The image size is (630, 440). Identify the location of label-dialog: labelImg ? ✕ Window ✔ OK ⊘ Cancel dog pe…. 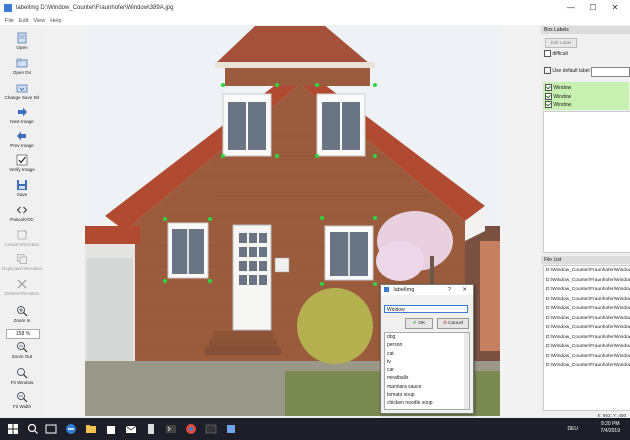
(427, 349).